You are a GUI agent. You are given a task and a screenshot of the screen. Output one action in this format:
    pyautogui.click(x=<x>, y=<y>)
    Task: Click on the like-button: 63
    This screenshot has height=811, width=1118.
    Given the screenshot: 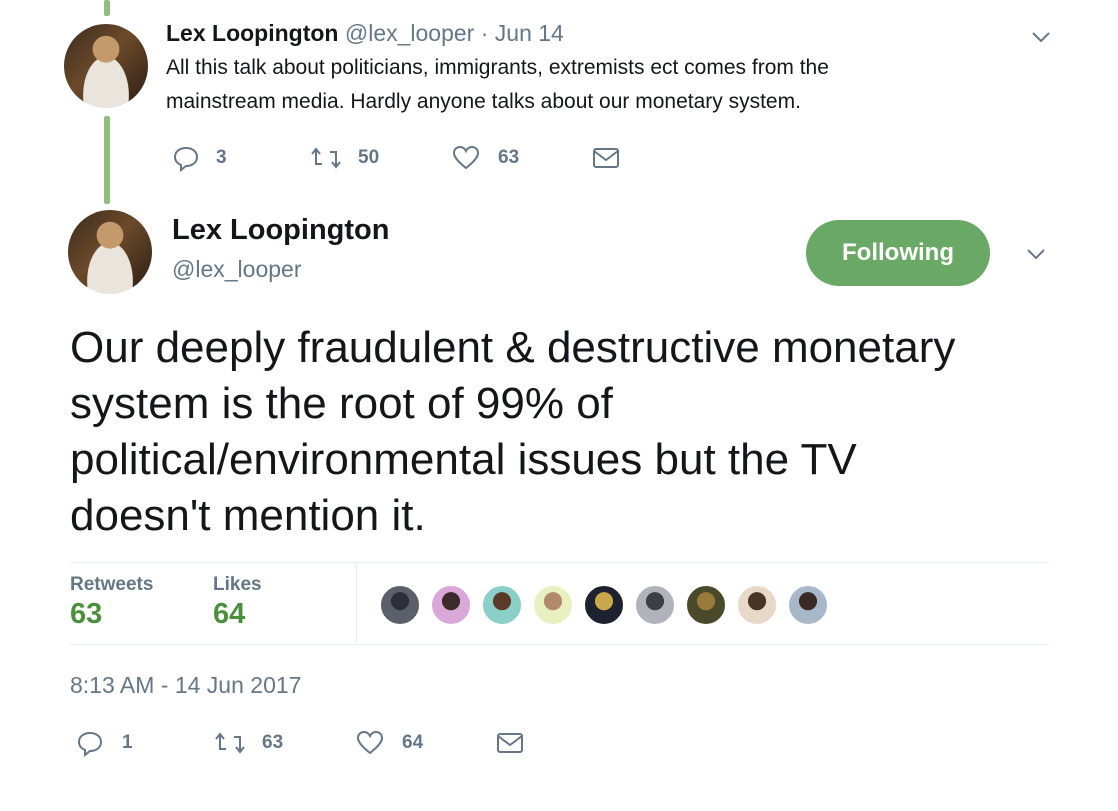 What is the action you would take?
    pyautogui.click(x=485, y=158)
    